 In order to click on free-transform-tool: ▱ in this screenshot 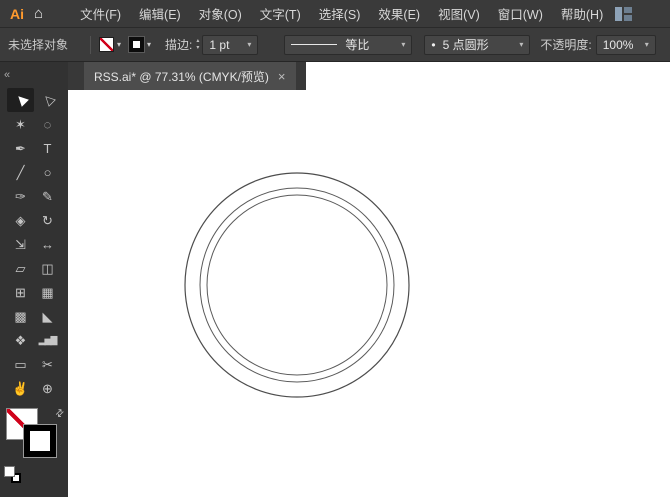, I will do `click(20, 268)`.